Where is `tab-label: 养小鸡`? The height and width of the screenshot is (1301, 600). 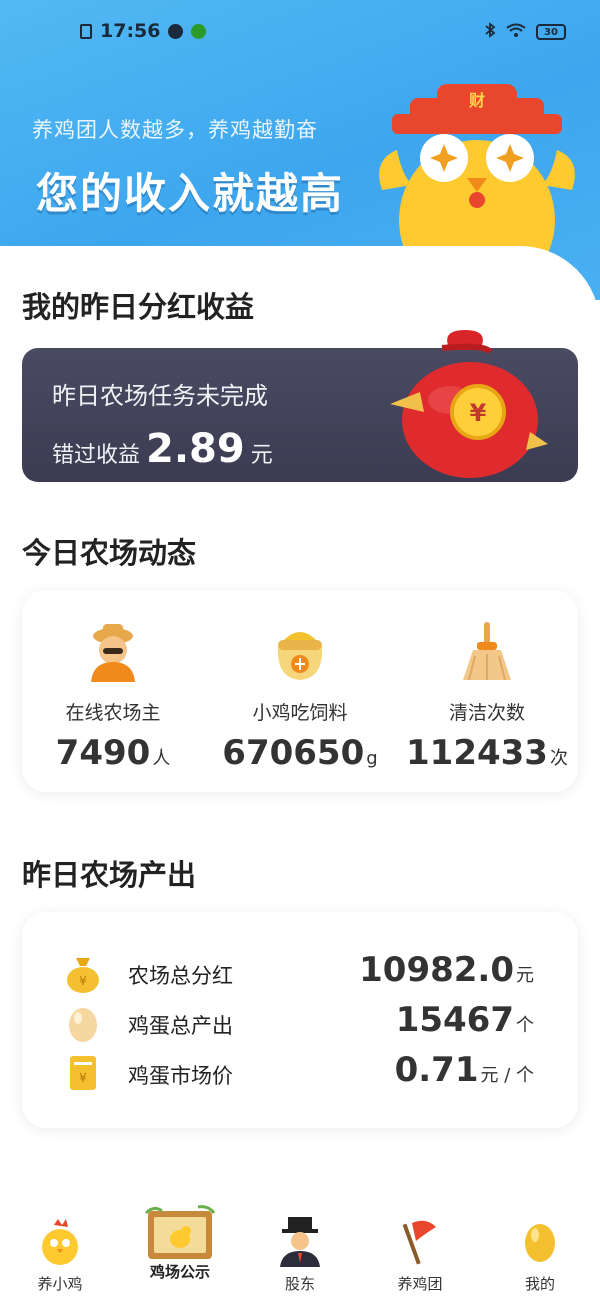
tab-label: 养小鸡 is located at coordinates (60, 1284).